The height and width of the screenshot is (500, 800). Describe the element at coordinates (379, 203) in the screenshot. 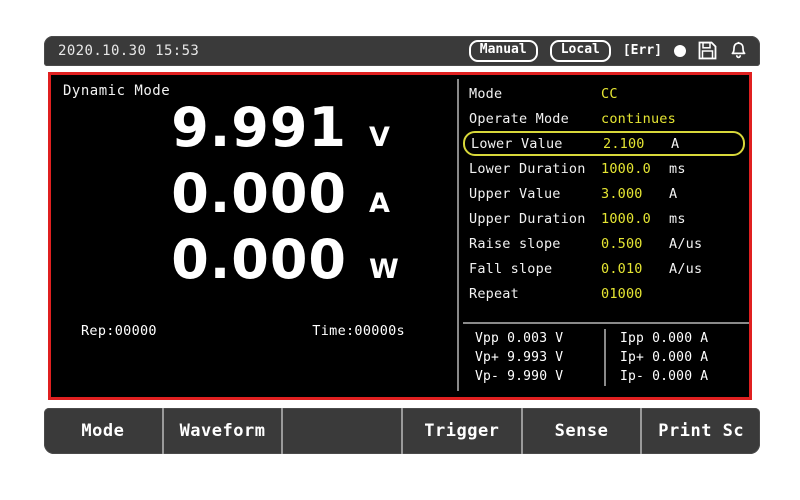

I see `current-unit: A` at that location.